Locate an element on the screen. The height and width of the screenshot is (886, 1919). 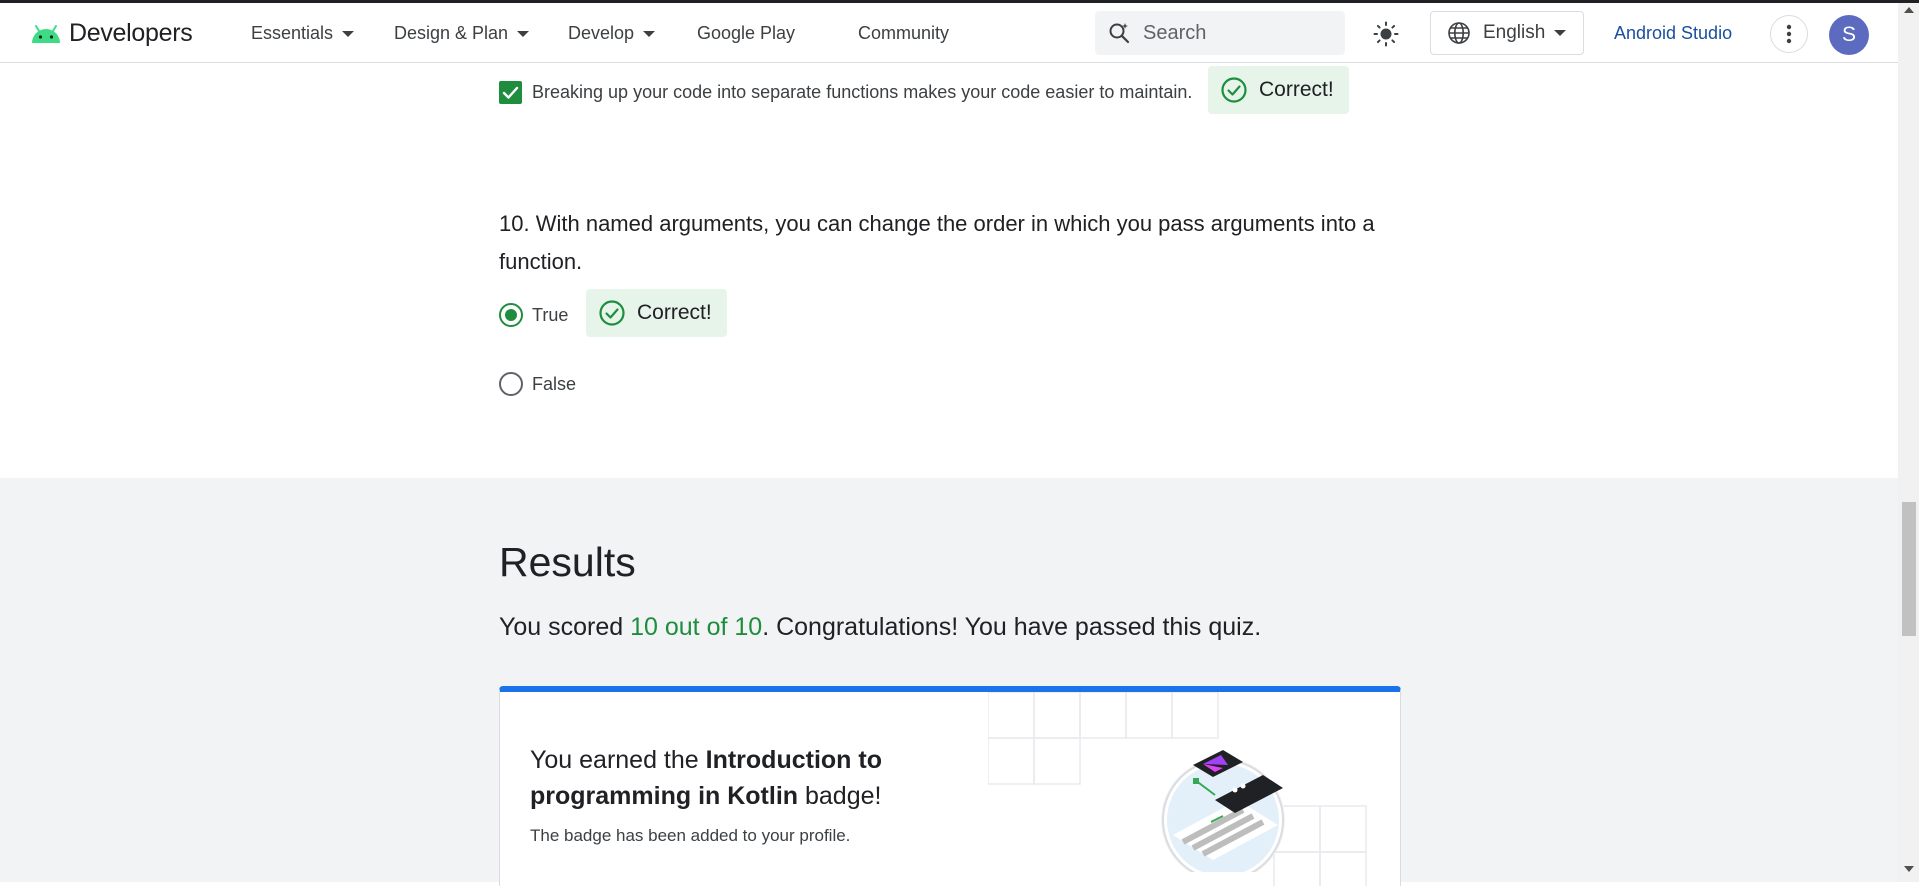
android-logo-icon is located at coordinates (46, 34).